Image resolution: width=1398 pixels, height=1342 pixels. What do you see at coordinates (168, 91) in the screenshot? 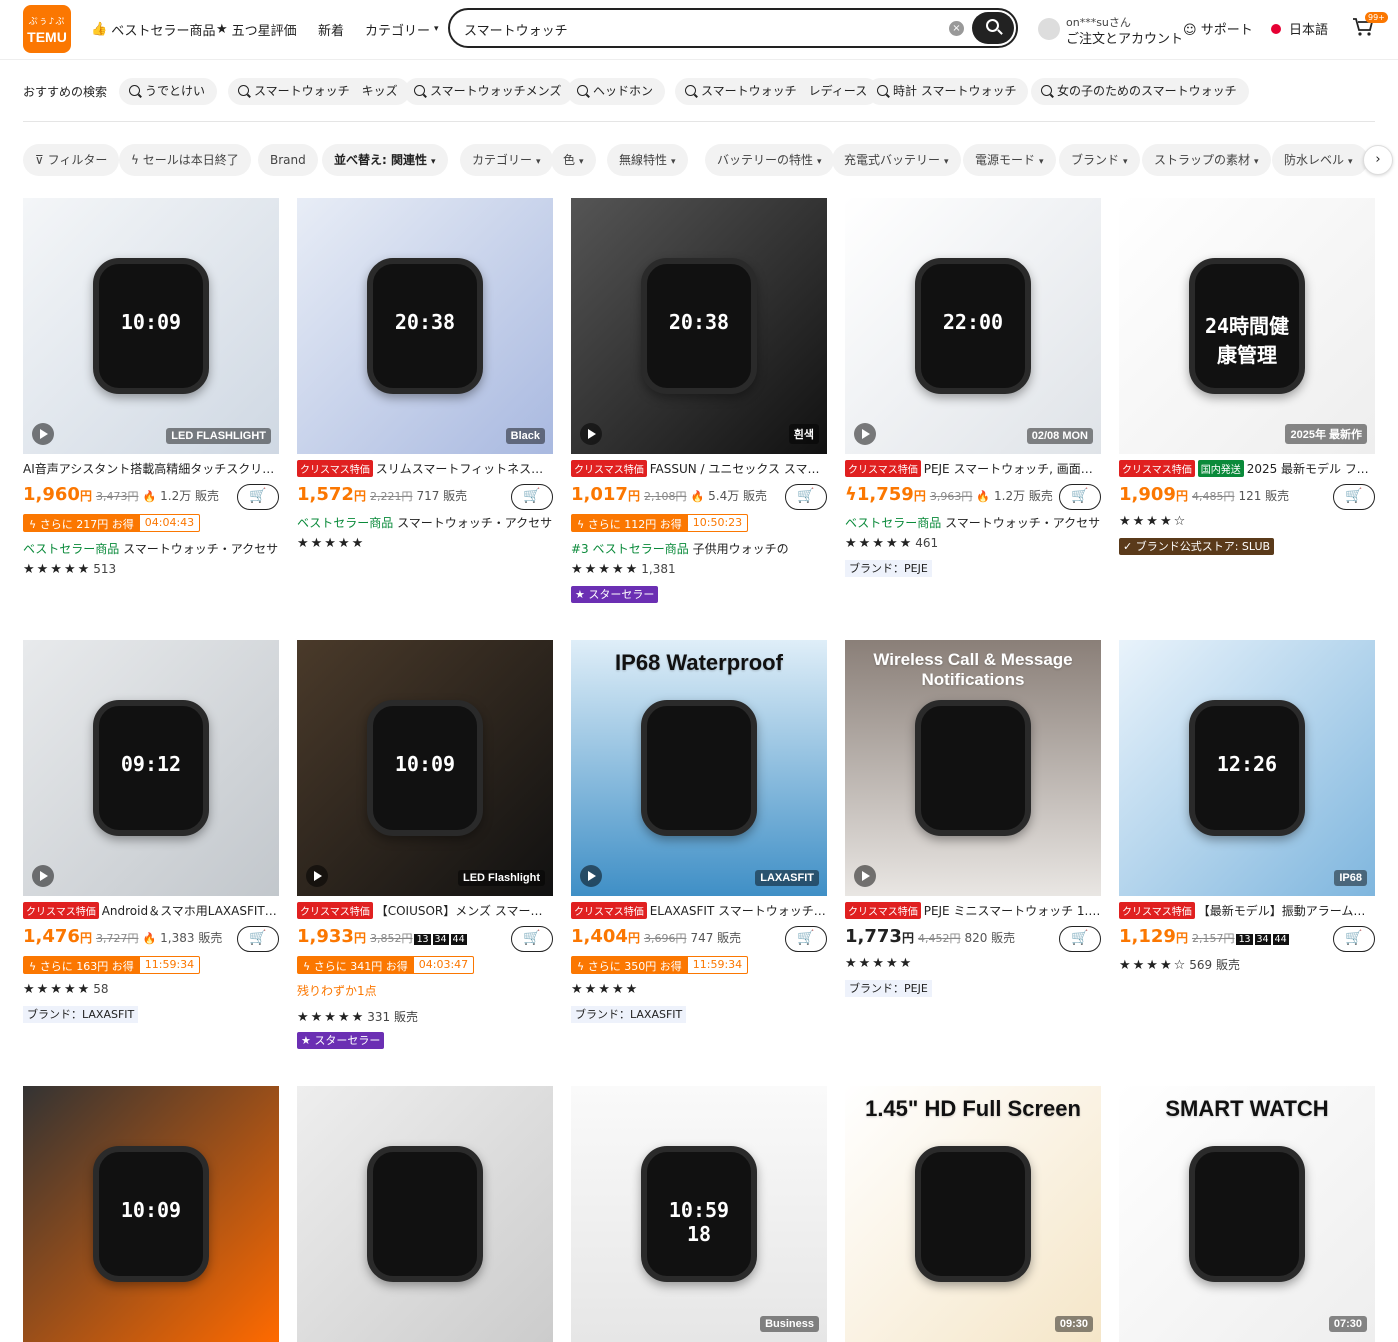
I see `suggestion-chip: うでとけい` at bounding box center [168, 91].